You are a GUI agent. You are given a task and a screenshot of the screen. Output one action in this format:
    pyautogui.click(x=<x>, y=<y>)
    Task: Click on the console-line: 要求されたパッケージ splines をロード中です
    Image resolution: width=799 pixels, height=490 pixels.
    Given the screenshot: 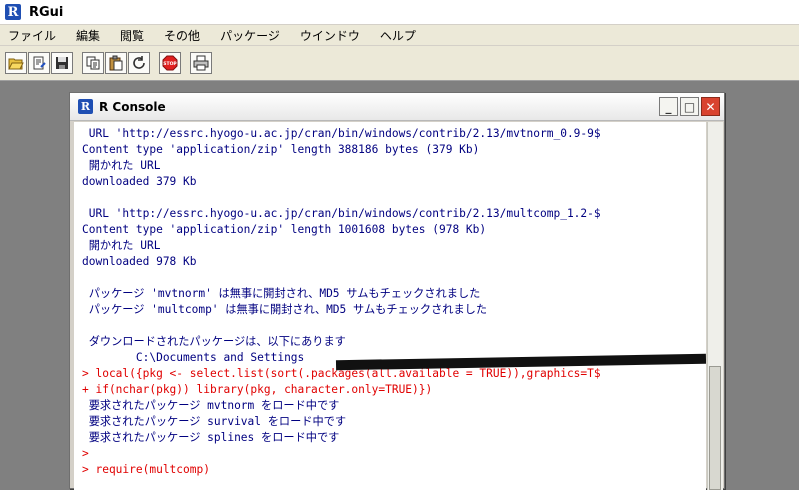 What is the action you would take?
    pyautogui.click(x=211, y=437)
    